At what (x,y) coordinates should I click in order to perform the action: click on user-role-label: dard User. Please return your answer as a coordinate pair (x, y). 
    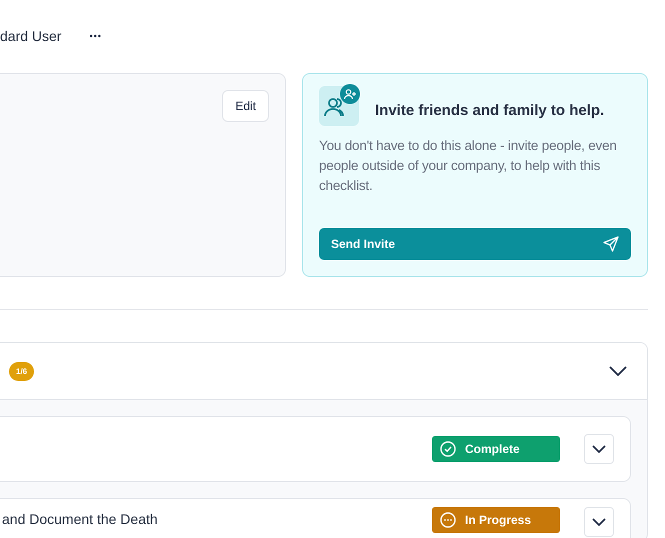
    Looking at the image, I should click on (31, 36).